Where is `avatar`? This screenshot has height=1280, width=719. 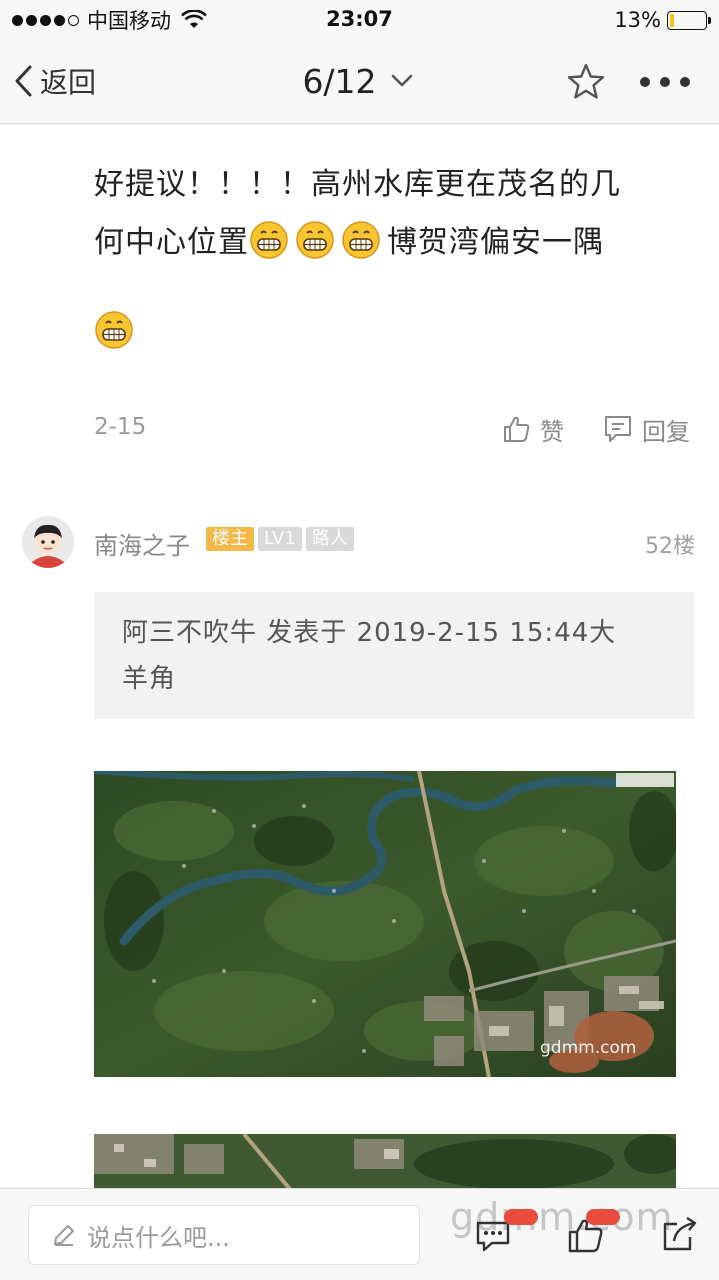 avatar is located at coordinates (48, 542).